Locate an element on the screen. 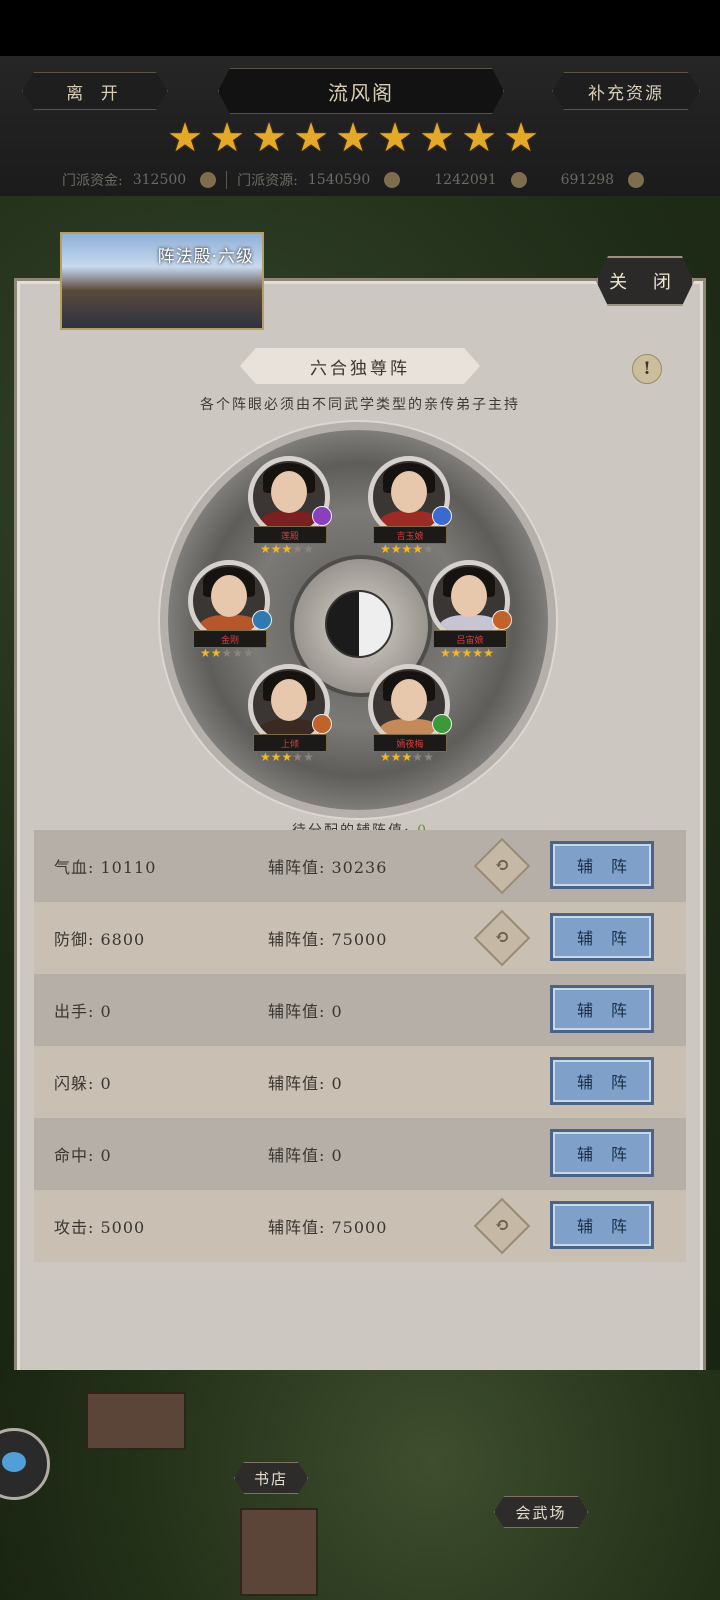 The width and height of the screenshot is (720, 1600). sect-resources-value: 1540590 is located at coordinates (339, 180).